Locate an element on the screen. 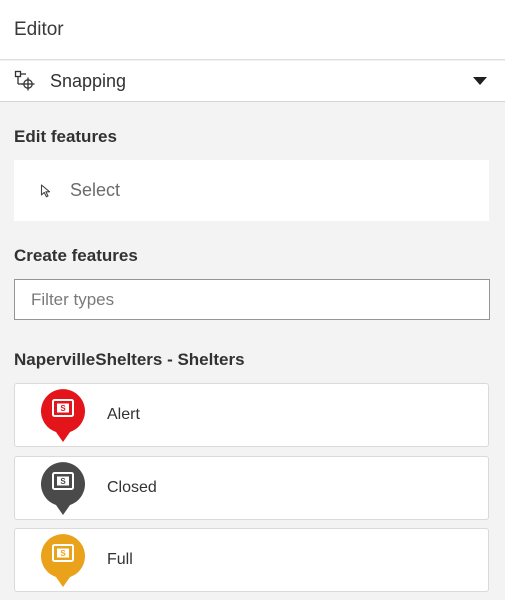  type-label: Full is located at coordinates (120, 559).